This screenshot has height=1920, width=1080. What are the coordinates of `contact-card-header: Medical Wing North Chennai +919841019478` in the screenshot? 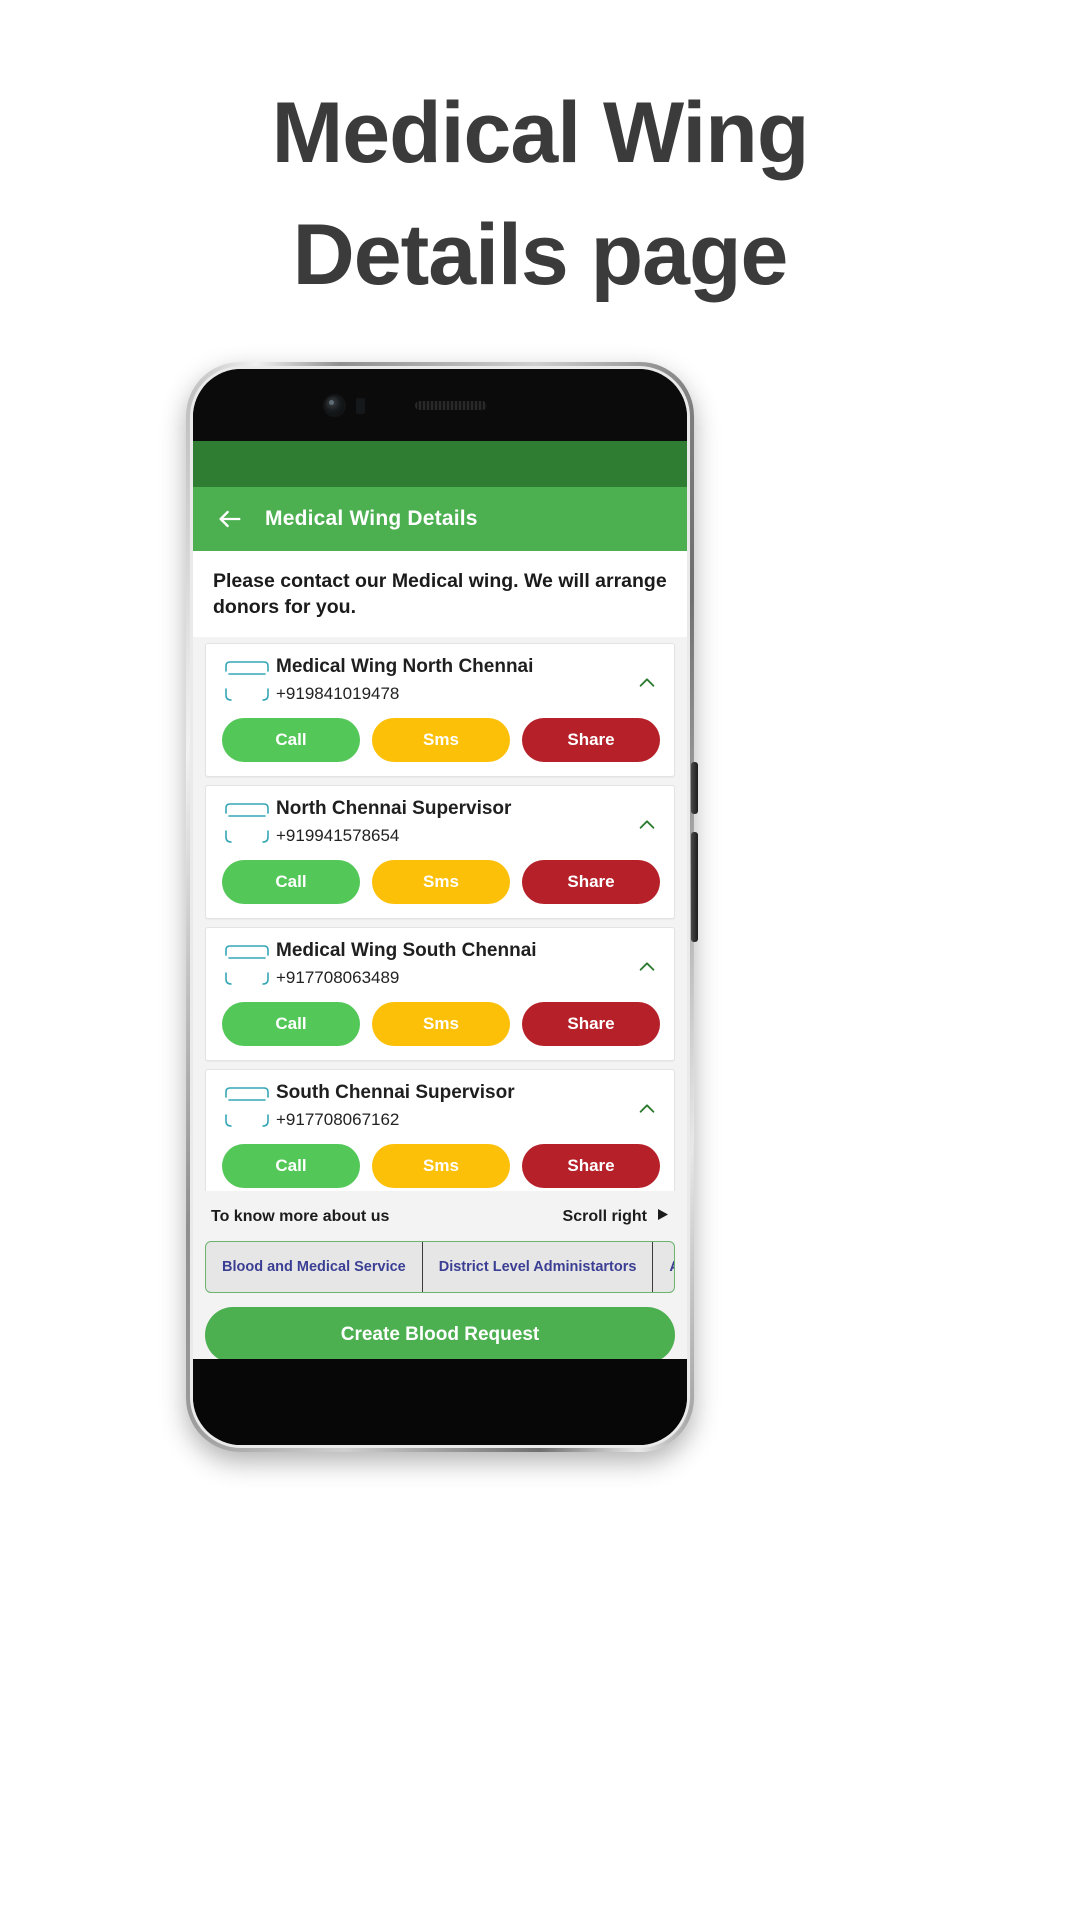 It's located at (440, 680).